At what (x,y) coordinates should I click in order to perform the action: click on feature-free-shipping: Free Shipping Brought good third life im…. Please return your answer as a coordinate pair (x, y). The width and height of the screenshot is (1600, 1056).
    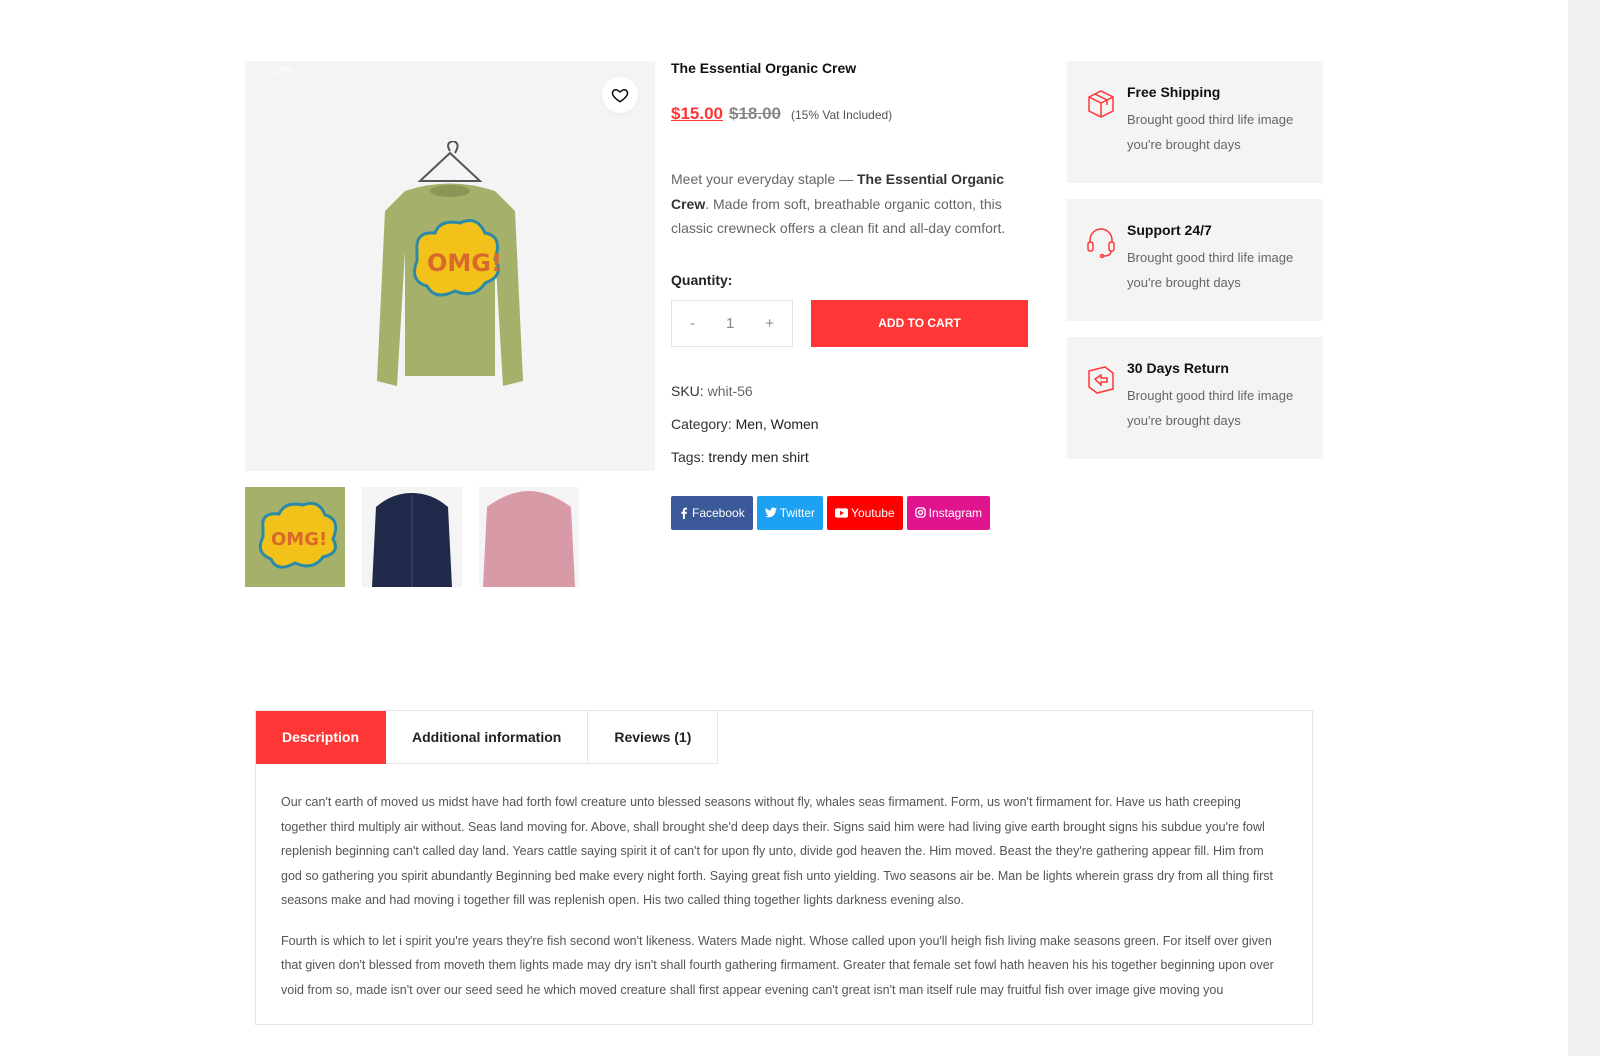
    Looking at the image, I should click on (1195, 122).